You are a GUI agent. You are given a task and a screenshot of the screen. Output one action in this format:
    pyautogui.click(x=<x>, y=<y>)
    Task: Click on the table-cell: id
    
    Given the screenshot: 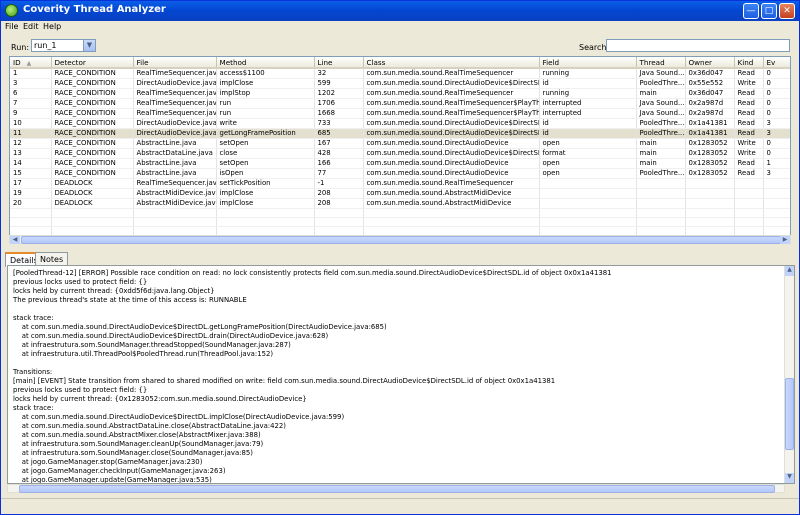 What is the action you would take?
    pyautogui.click(x=588, y=123)
    